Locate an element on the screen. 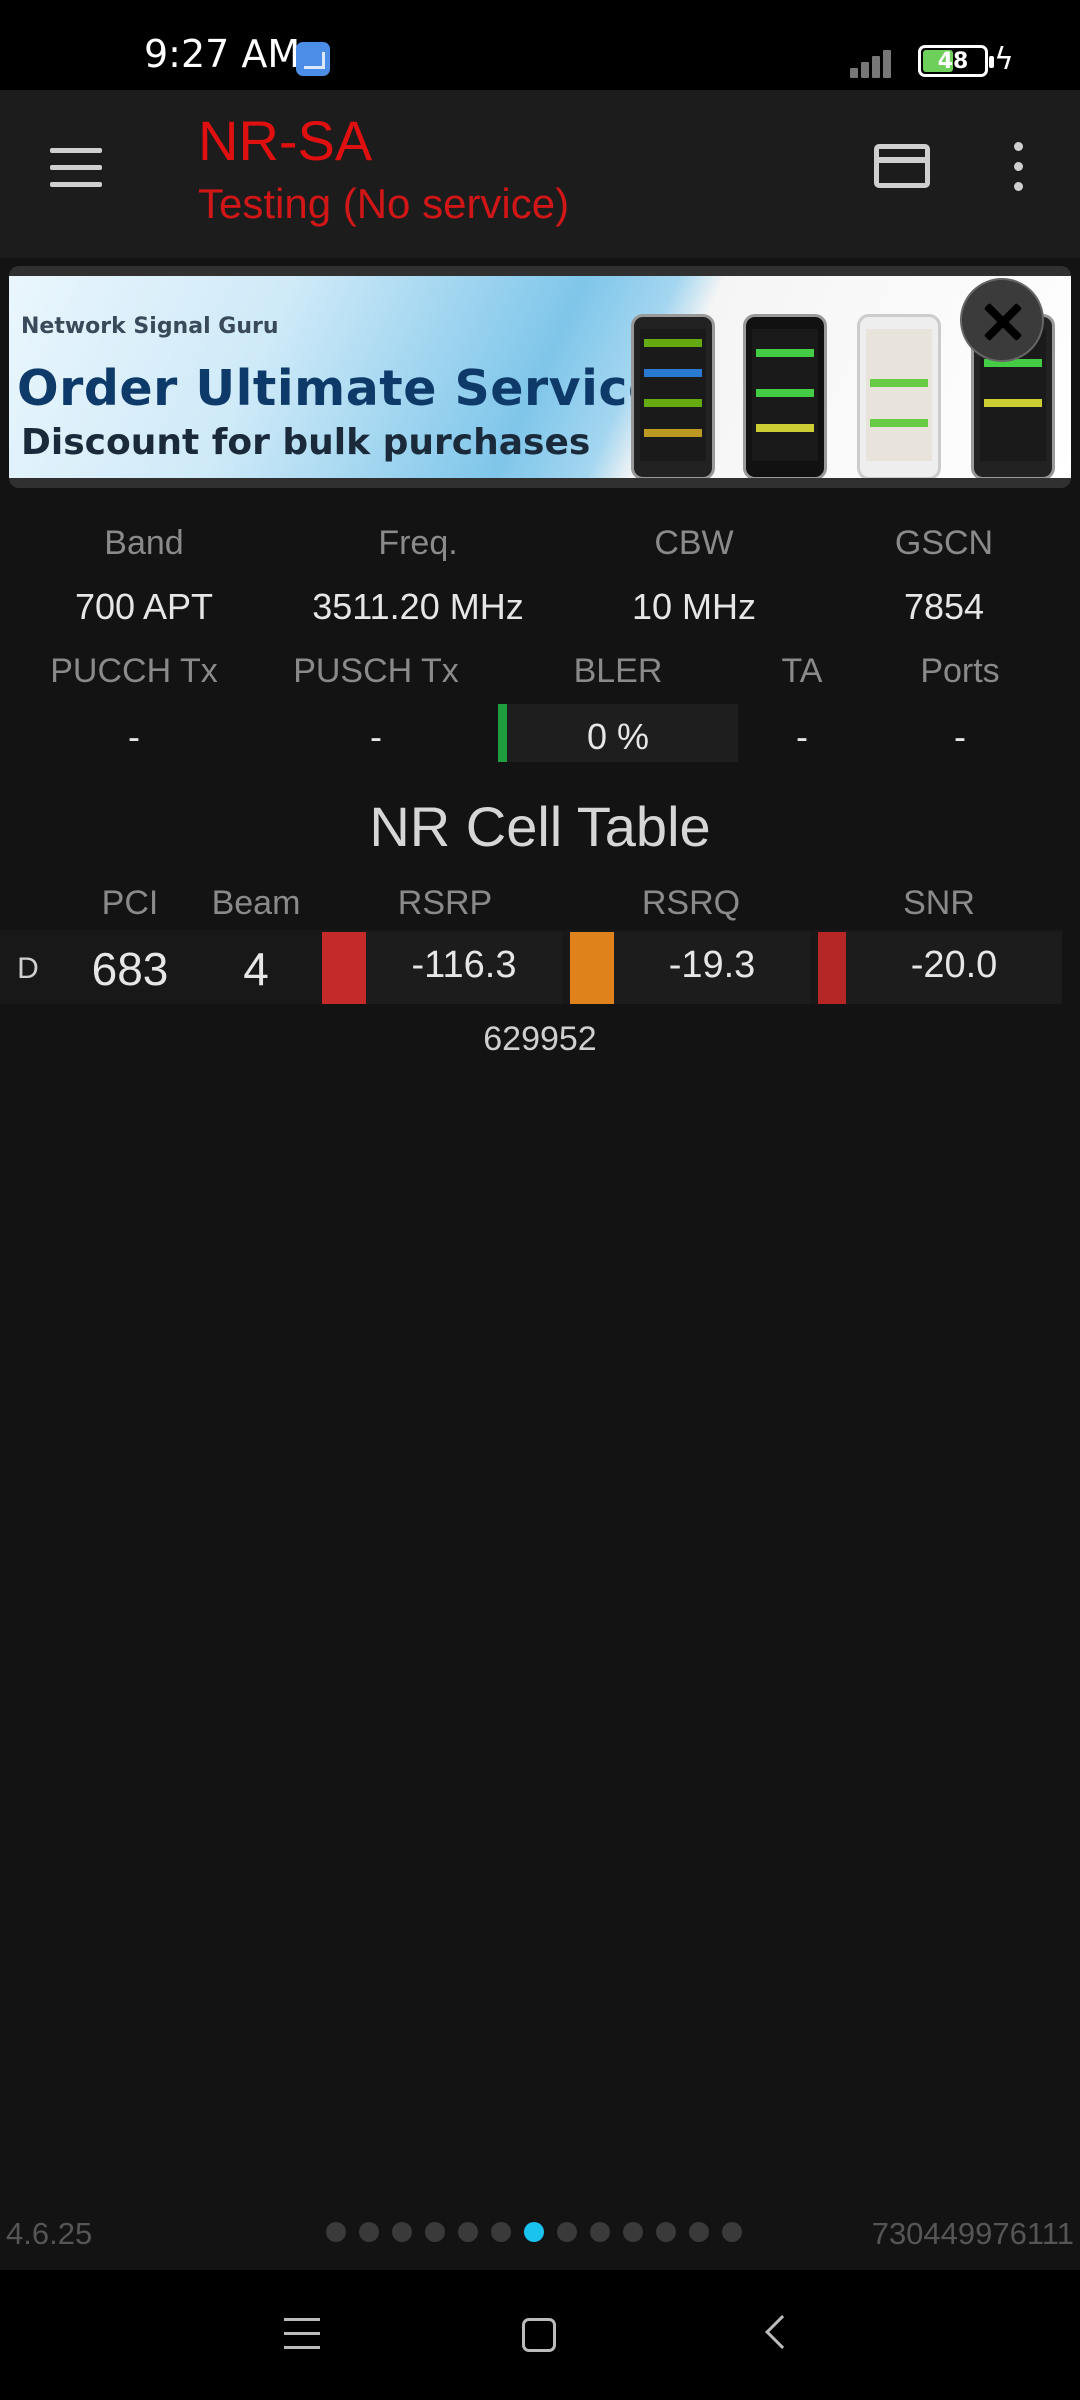 This screenshot has width=1080, height=2400. pci-value: 683 is located at coordinates (130, 969).